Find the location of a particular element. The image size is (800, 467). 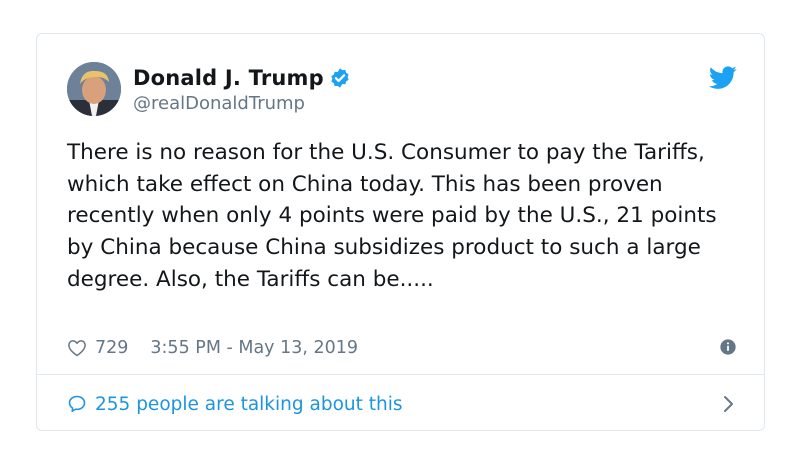

info-circle-icon is located at coordinates (728, 347).